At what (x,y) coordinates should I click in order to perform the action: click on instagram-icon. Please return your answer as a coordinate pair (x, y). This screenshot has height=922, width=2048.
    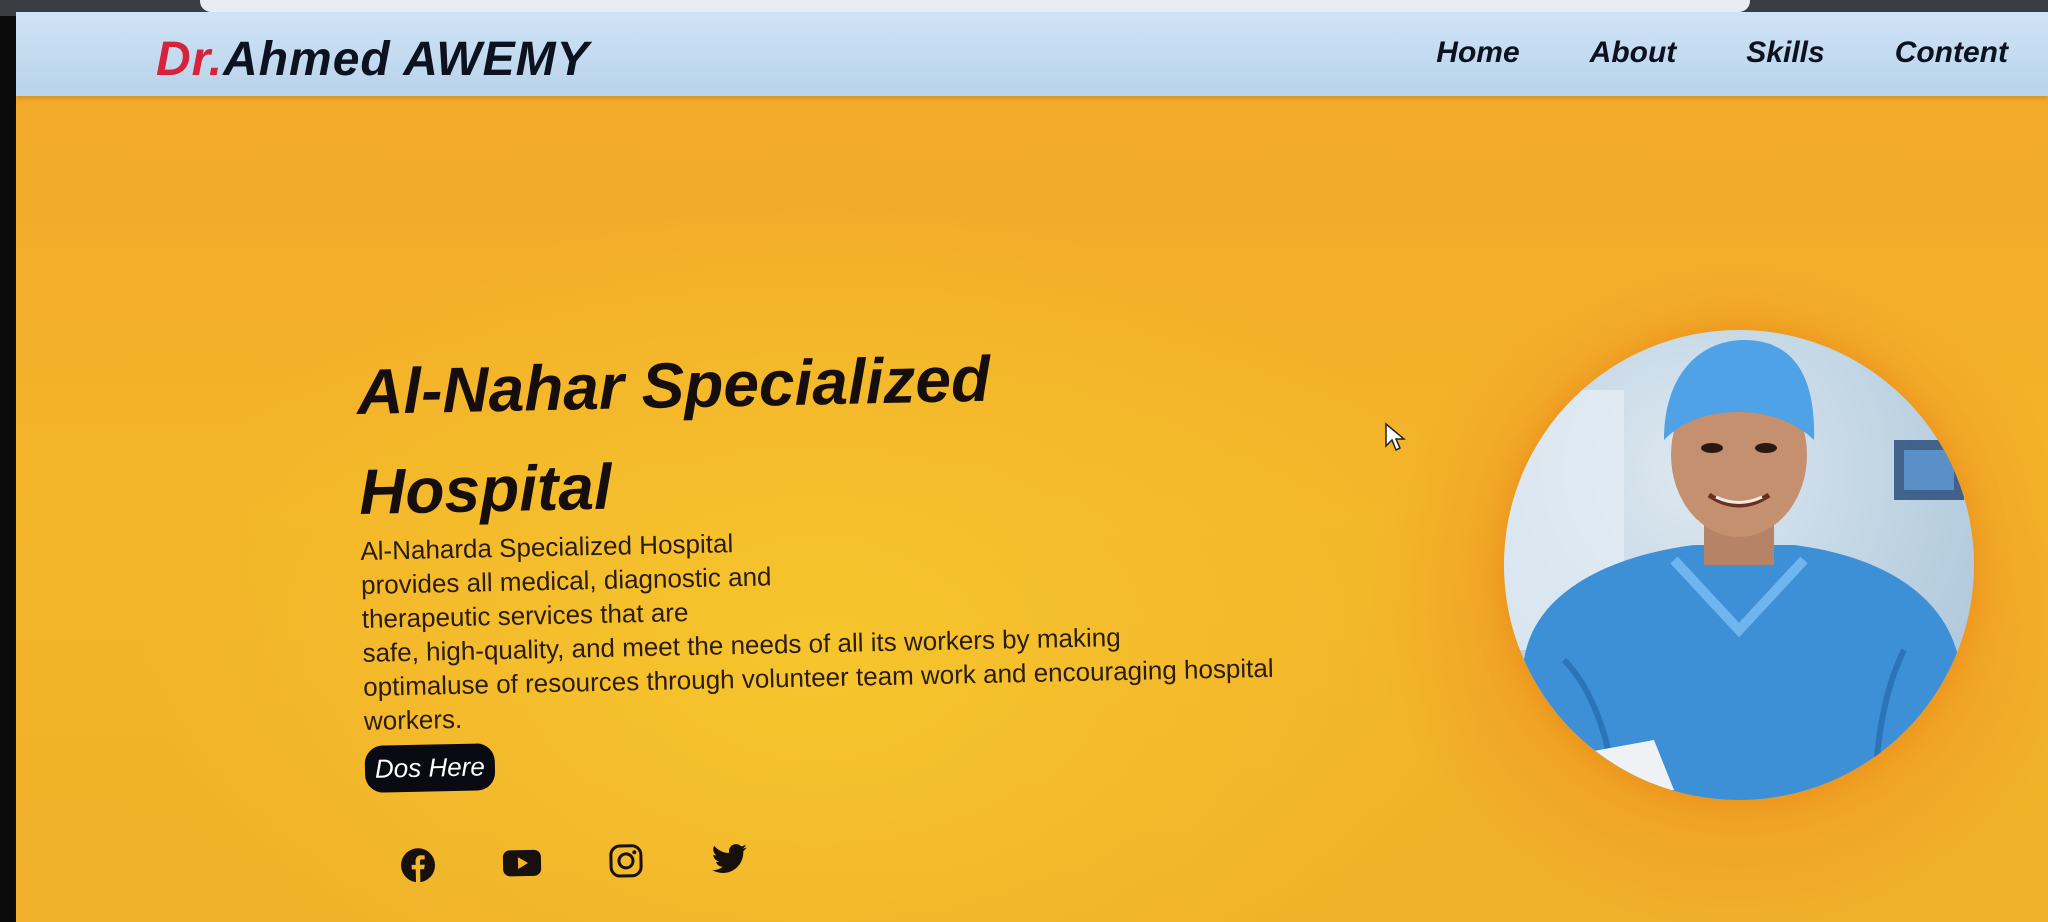
    Looking at the image, I should click on (626, 860).